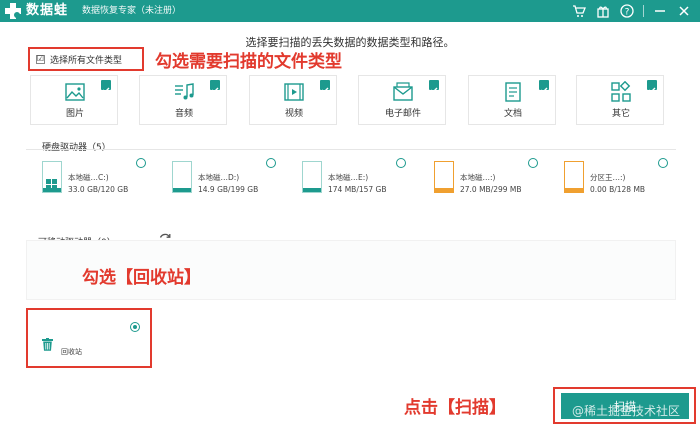 This screenshot has height=427, width=700. Describe the element at coordinates (684, 11) in the screenshot. I see `close-icon` at that location.